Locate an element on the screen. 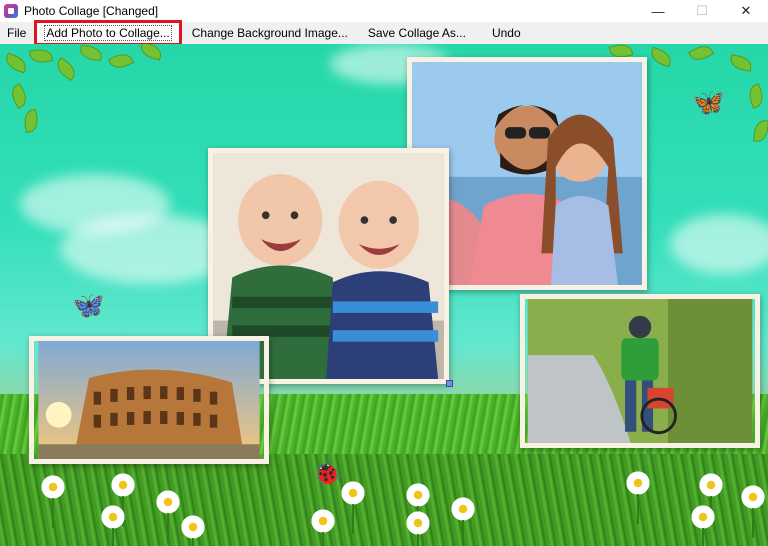 This screenshot has width=768, height=546. colosseum-image is located at coordinates (149, 400).